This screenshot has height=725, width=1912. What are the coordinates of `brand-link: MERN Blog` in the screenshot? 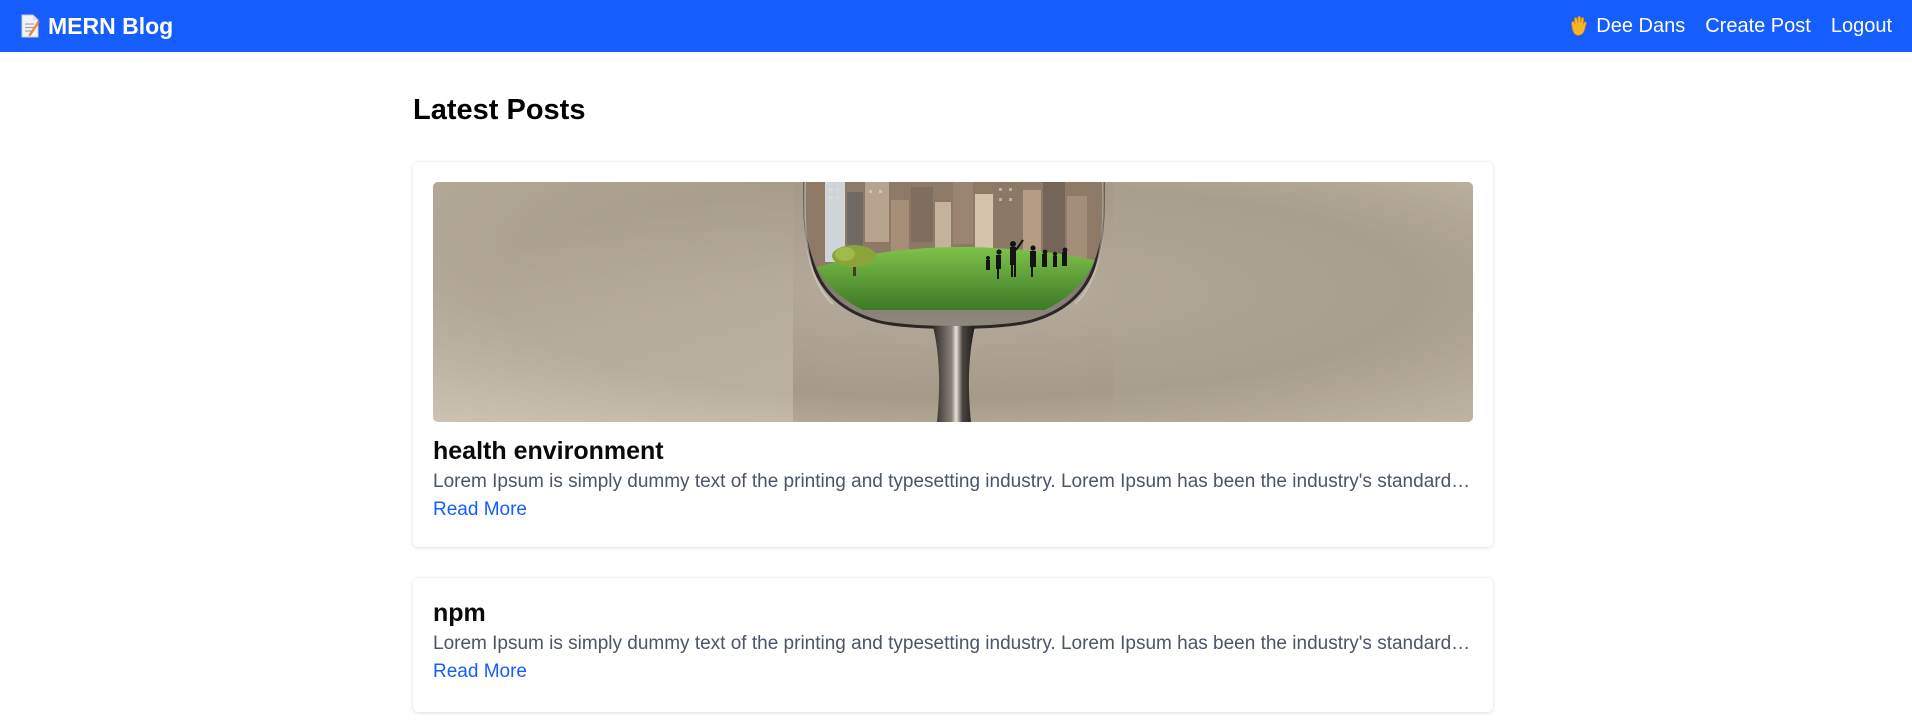 It's located at (96, 26).